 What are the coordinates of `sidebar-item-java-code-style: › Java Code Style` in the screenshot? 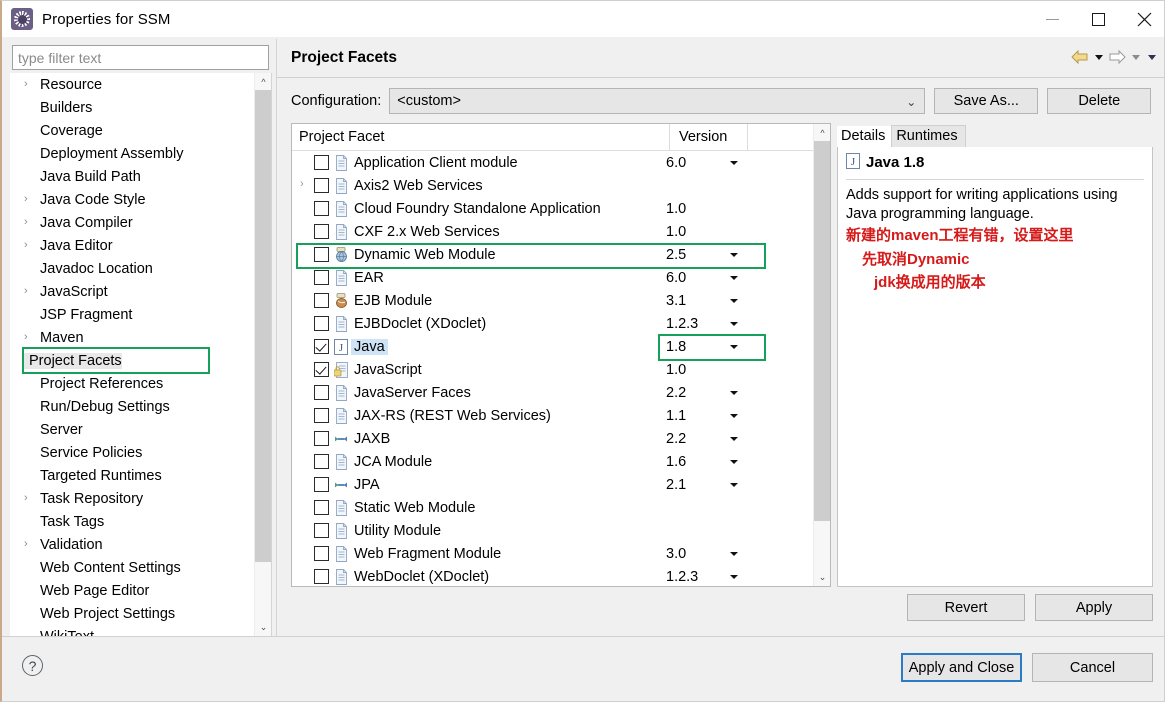 It's located at (132, 199).